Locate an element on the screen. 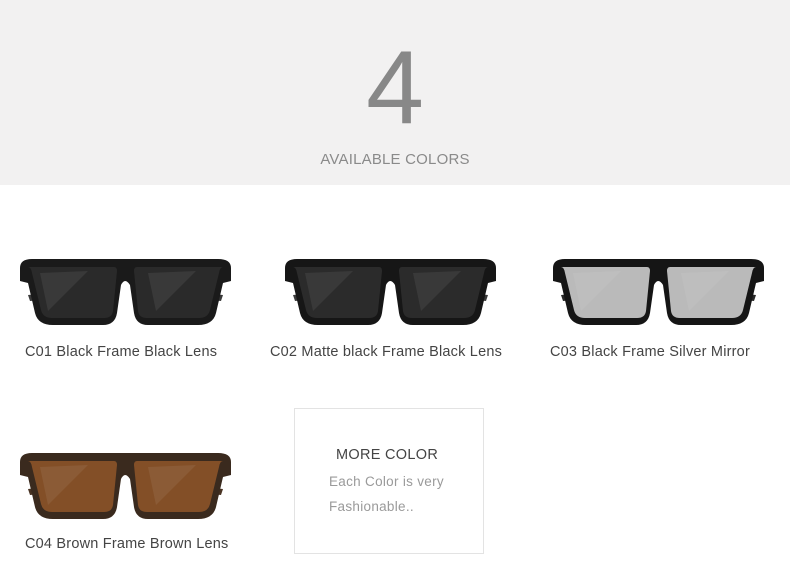  available-colors-label: AVAILABLE COLORS is located at coordinates (395, 159).